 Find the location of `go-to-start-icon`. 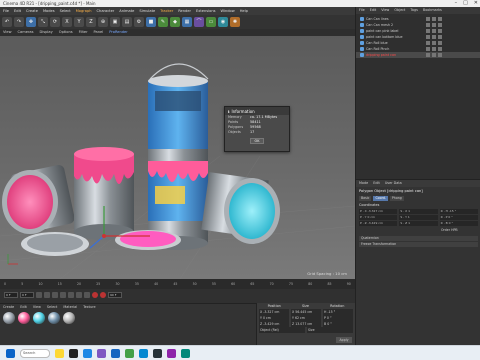

go-to-start-icon is located at coordinates (39, 295).